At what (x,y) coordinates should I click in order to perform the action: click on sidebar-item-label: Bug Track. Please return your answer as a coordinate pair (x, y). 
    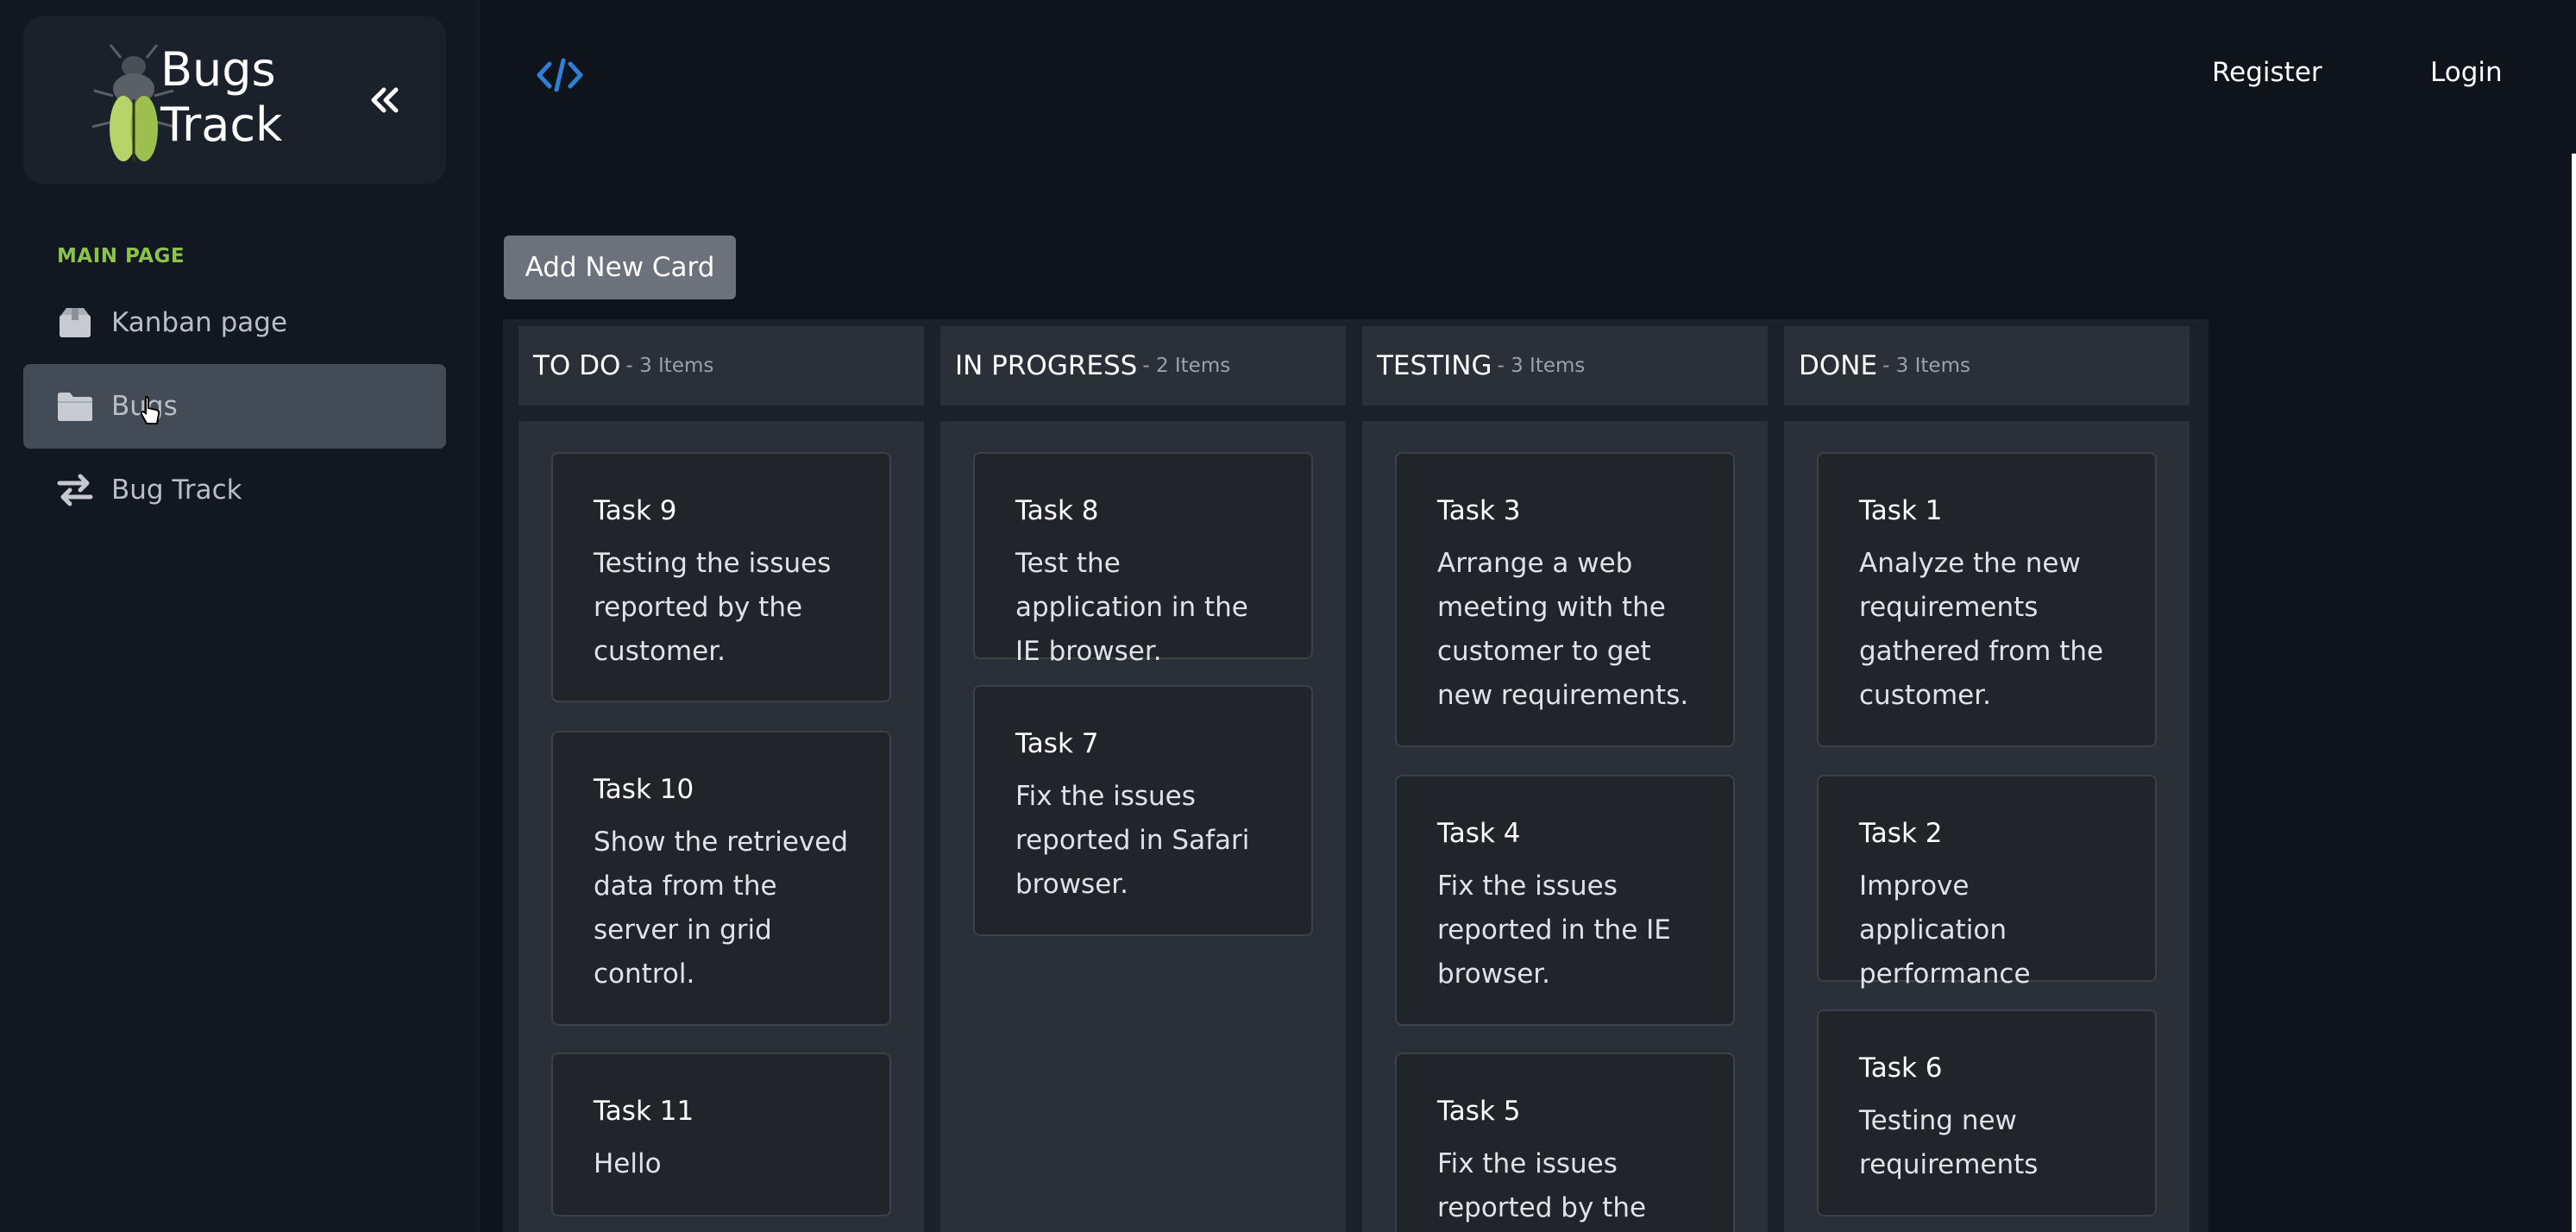
    Looking at the image, I should click on (176, 491).